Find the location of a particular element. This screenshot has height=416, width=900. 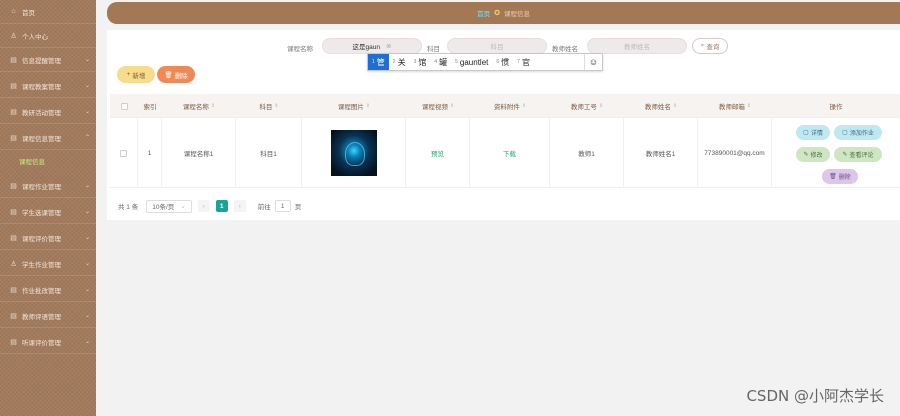

pagination: 共 1 条 10条/页 ⌄ ‹ 1 › 前往 1 页 is located at coordinates (209, 206).